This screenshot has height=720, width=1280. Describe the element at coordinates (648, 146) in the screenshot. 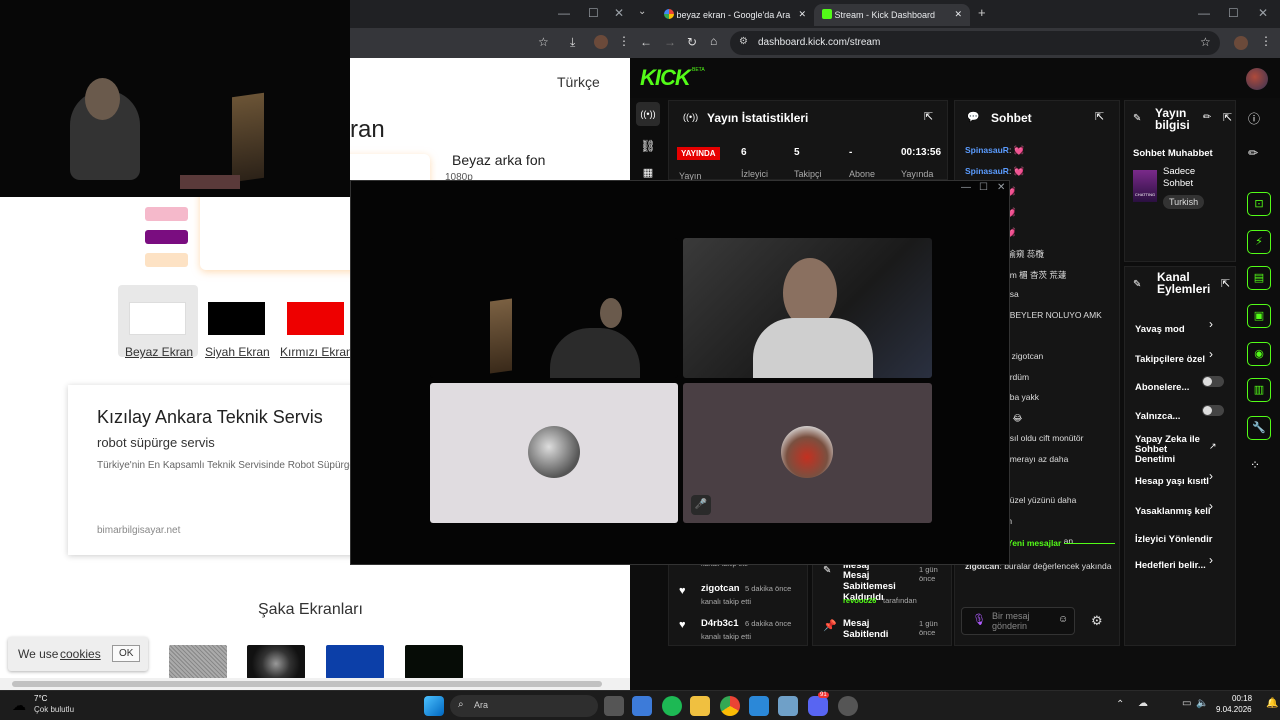

I see `link-icon: ⛓` at that location.